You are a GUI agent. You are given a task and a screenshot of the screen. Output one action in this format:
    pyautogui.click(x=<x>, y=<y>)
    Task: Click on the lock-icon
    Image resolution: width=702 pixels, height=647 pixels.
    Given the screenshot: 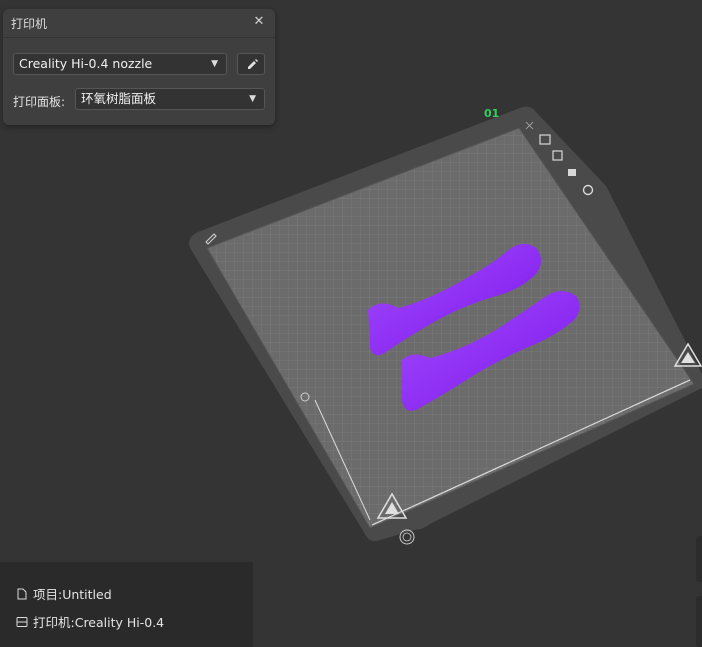 What is the action you would take?
    pyautogui.click(x=572, y=172)
    